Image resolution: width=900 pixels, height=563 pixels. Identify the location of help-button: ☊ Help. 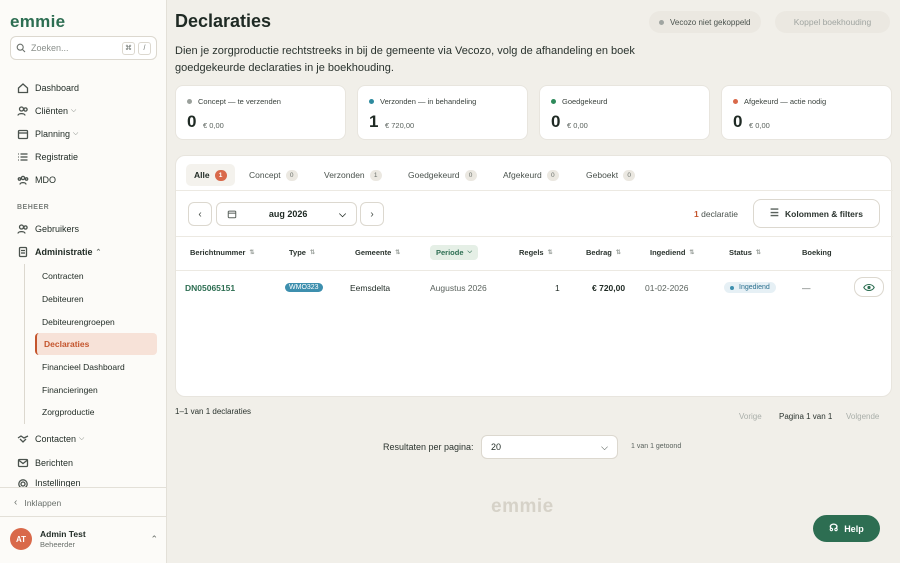
(846, 528).